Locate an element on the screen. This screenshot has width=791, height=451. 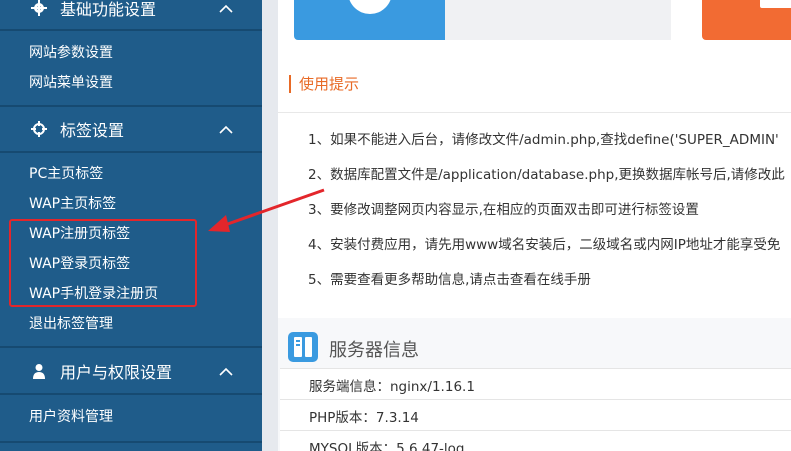
section-header-basic: 基础功能设置 is located at coordinates (131, 15).